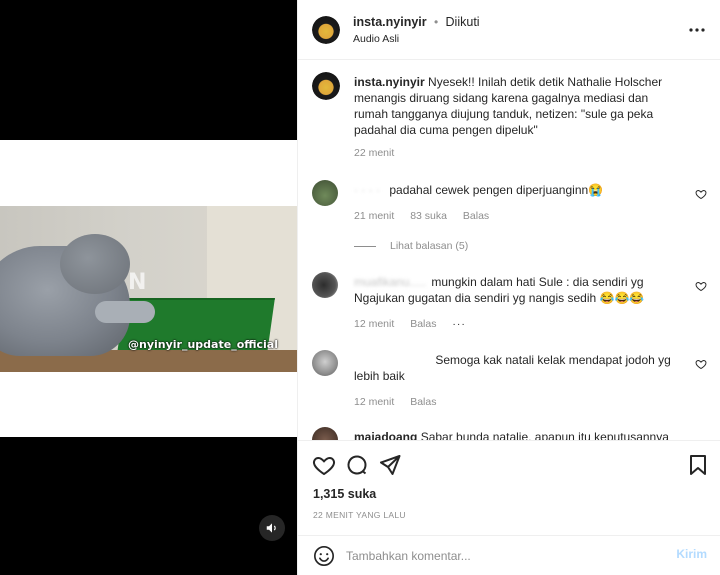 The image size is (720, 575). I want to click on video-person-head, so click(95, 264).